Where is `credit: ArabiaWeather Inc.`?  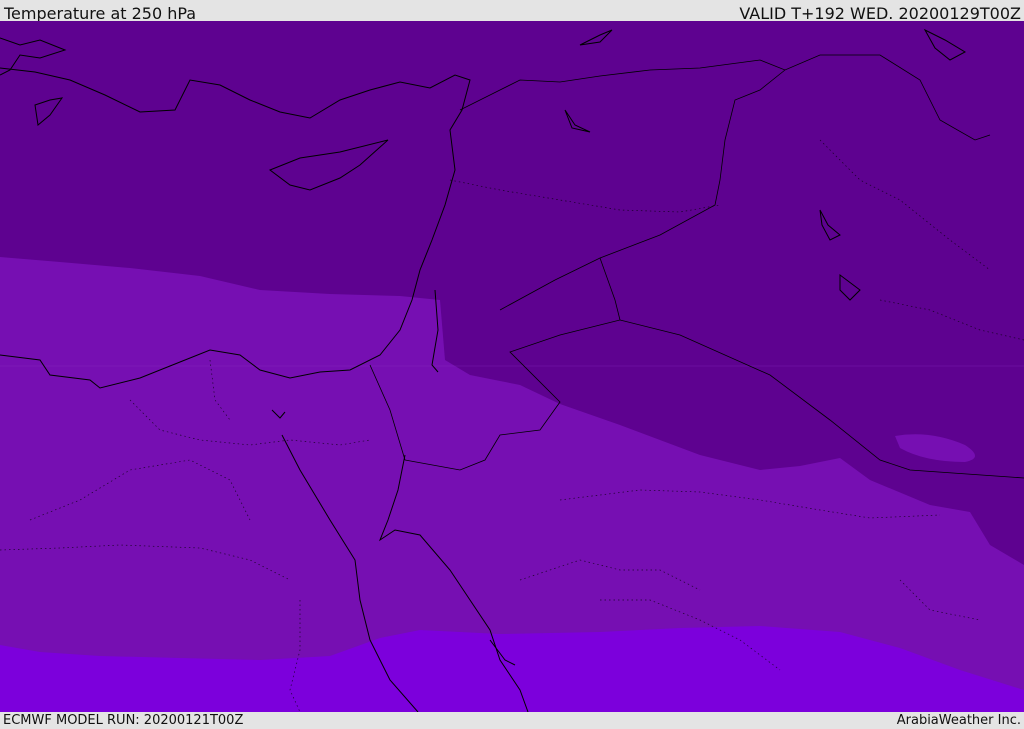 credit: ArabiaWeather Inc. is located at coordinates (958, 720).